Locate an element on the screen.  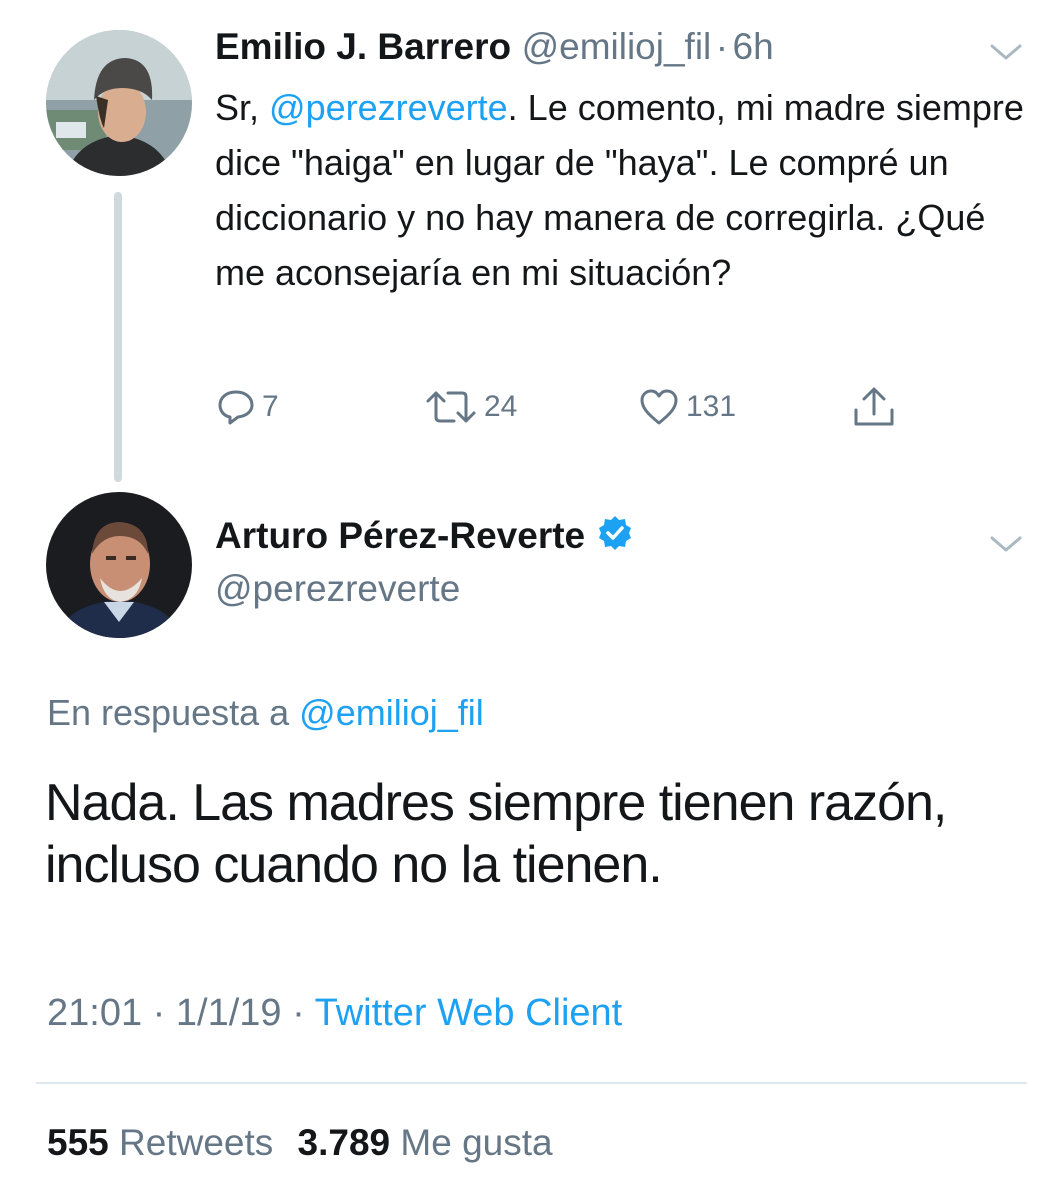
retweets-stat: 555 Retweets is located at coordinates (160, 1142).